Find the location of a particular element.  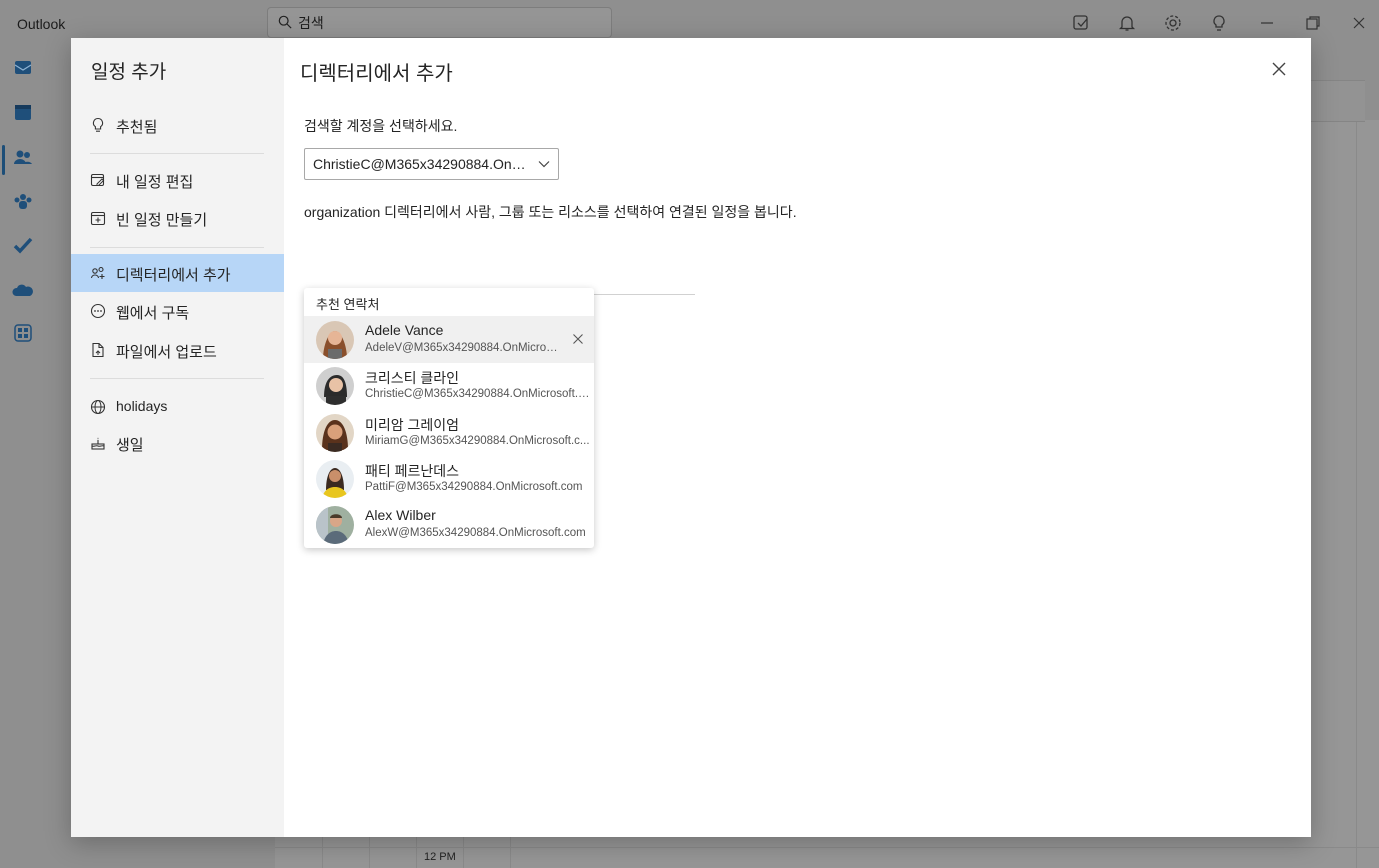

suggested-contacts-heading: 추천 연락처 is located at coordinates (348, 304).